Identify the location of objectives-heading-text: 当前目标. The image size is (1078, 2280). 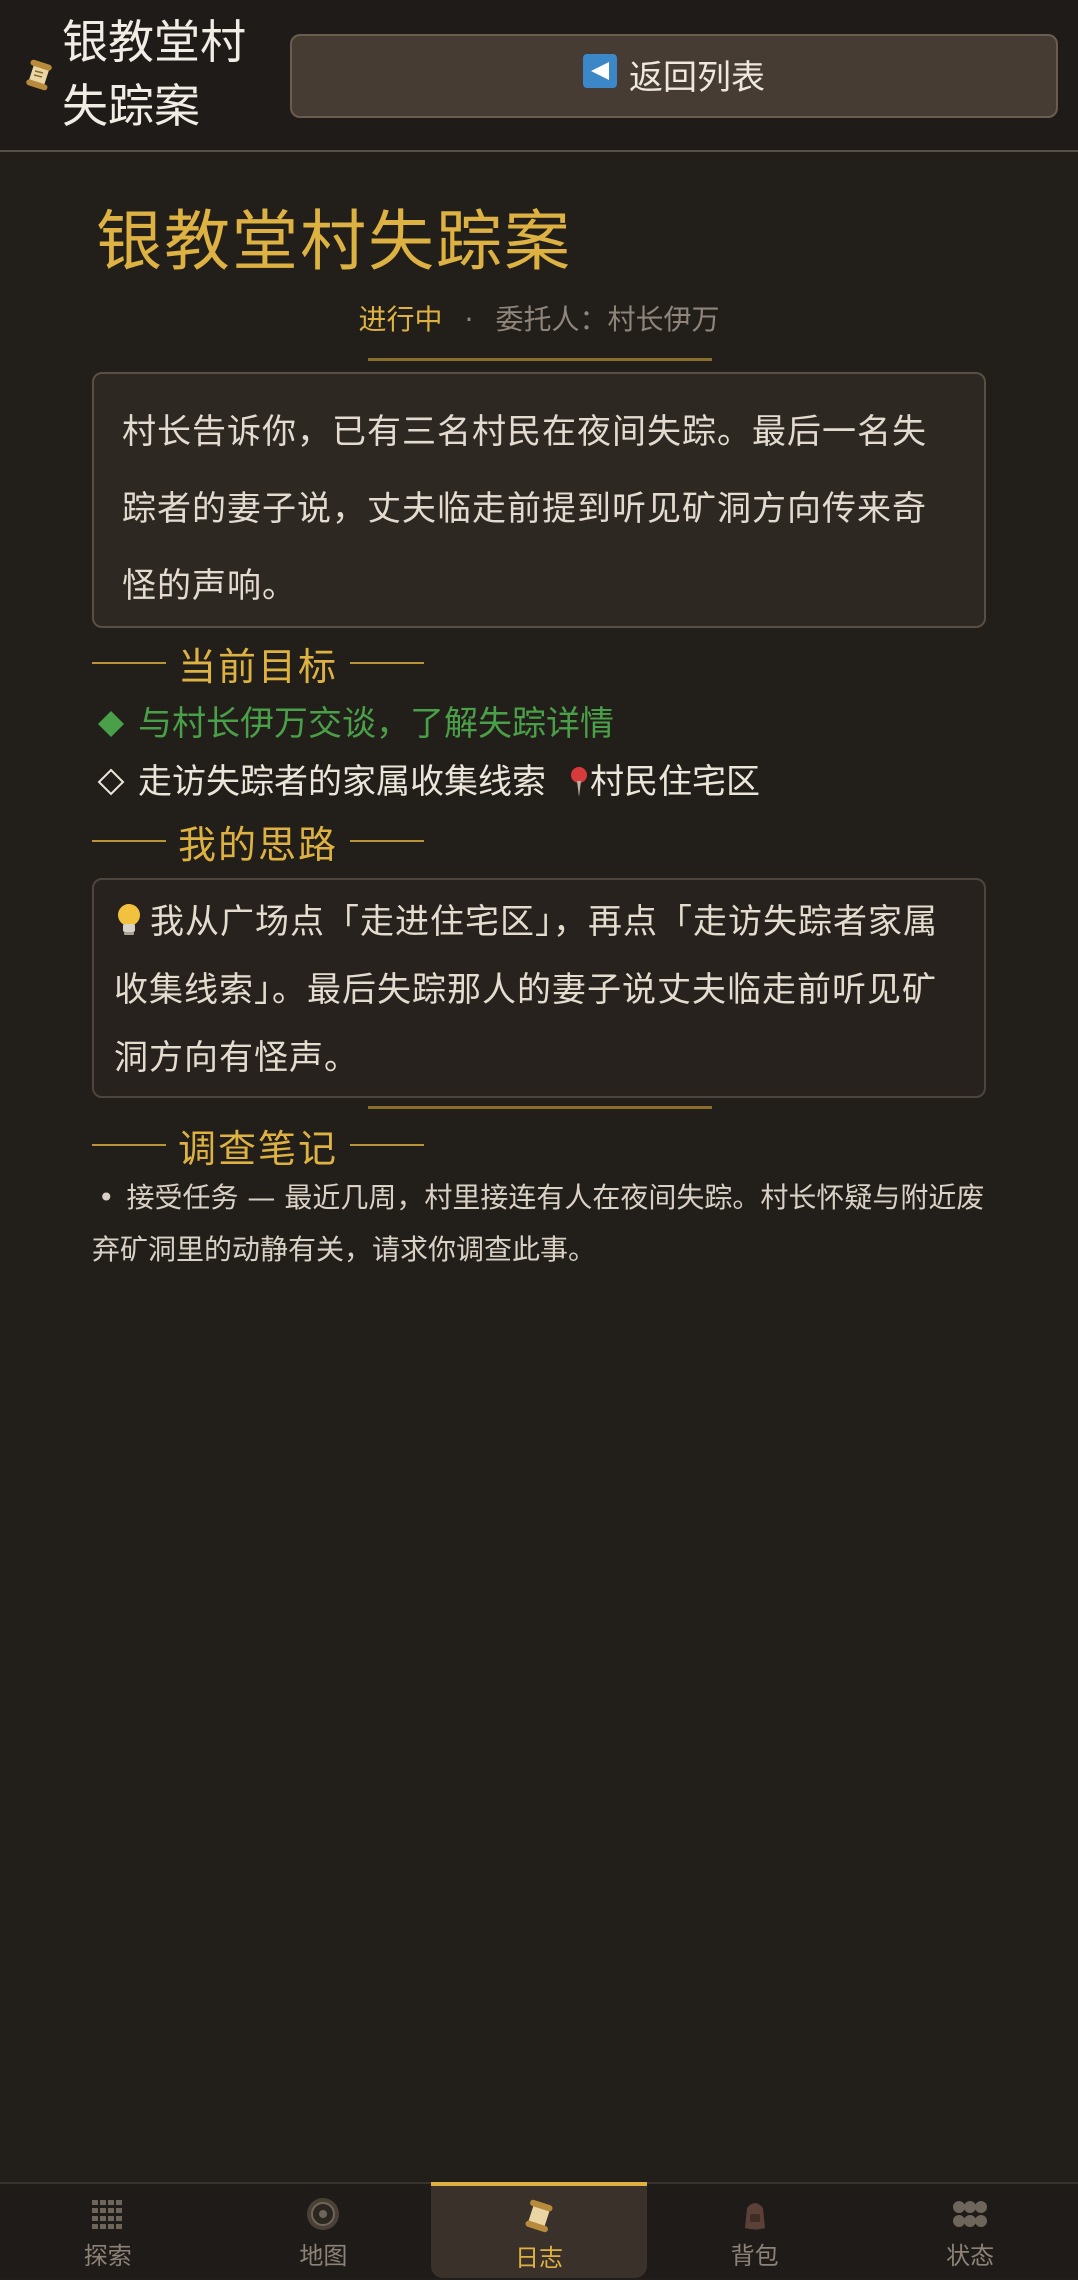
(258, 666).